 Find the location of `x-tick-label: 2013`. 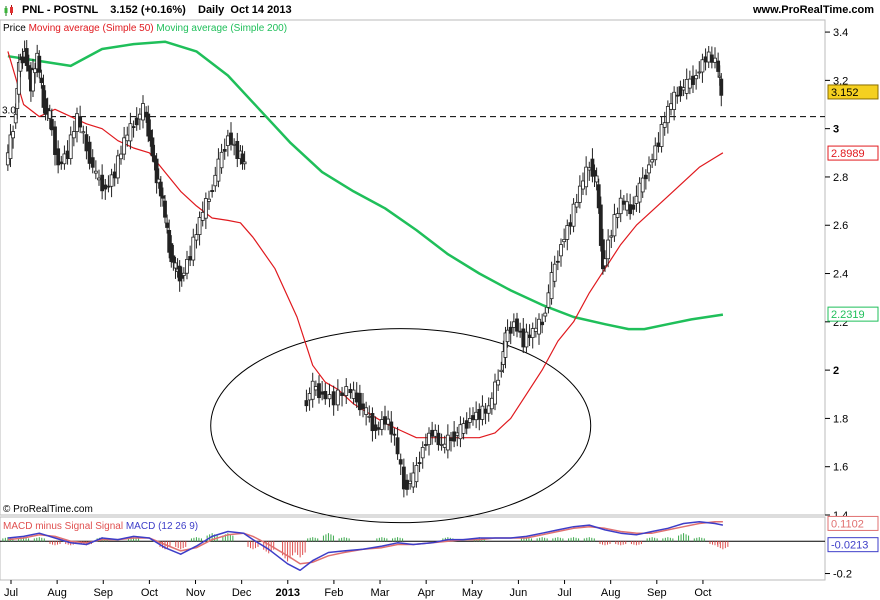

x-tick-label: 2013 is located at coordinates (288, 593).